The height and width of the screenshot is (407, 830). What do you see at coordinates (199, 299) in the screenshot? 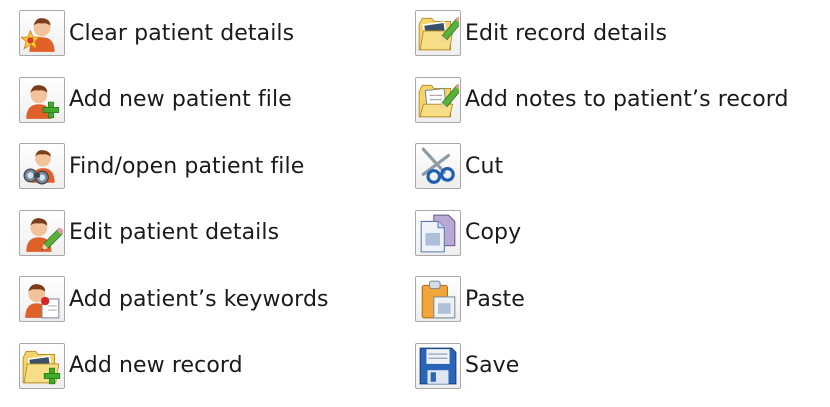
I see `patient-keywords-label: Add patient’s keywords` at bounding box center [199, 299].